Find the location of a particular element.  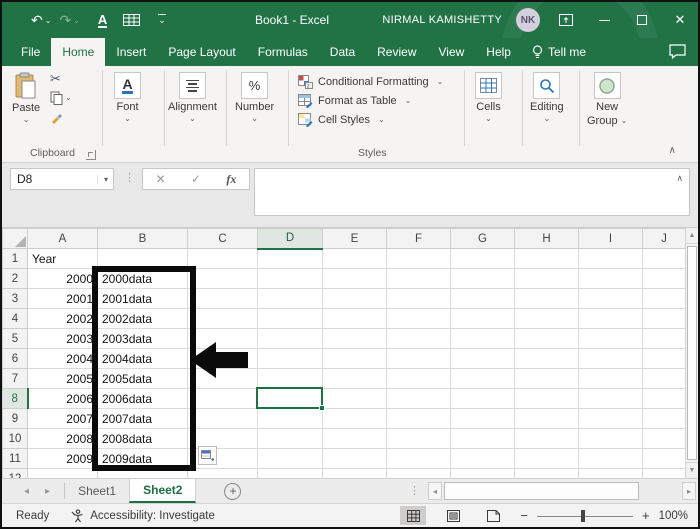

cell-E2 is located at coordinates (354, 278).